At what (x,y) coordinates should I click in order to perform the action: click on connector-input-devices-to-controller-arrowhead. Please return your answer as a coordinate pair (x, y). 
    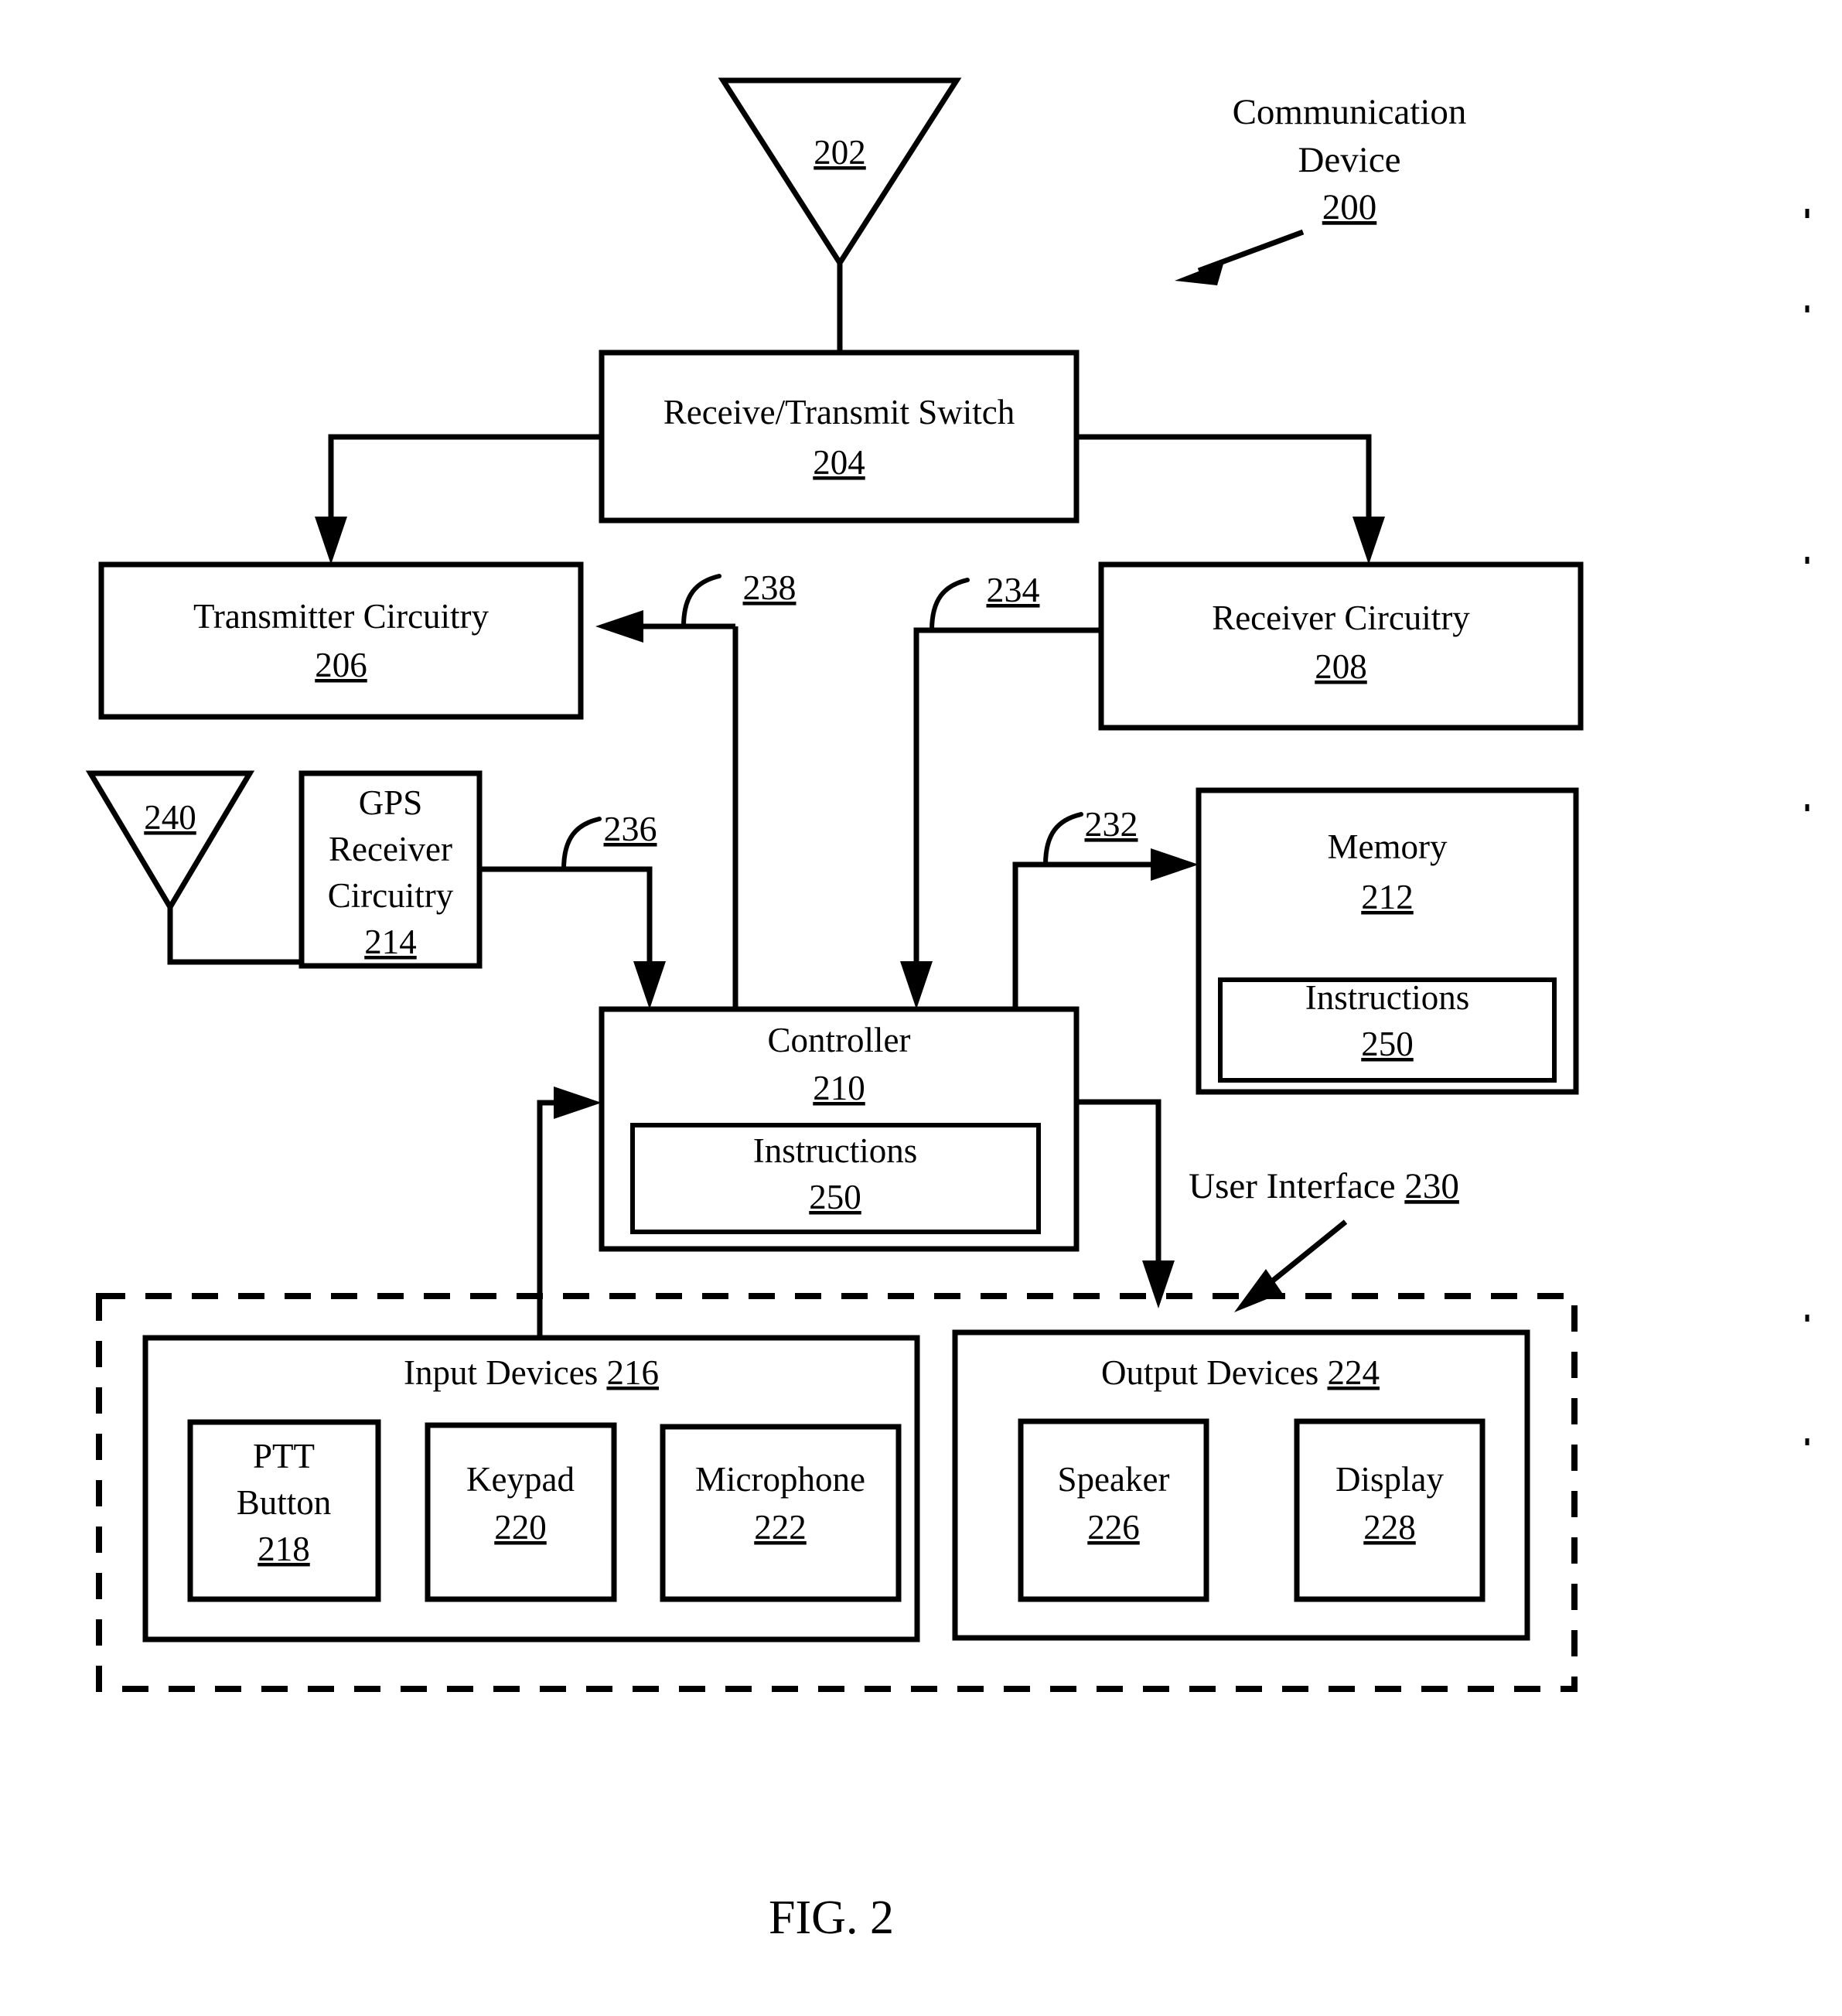
    Looking at the image, I should click on (578, 1102).